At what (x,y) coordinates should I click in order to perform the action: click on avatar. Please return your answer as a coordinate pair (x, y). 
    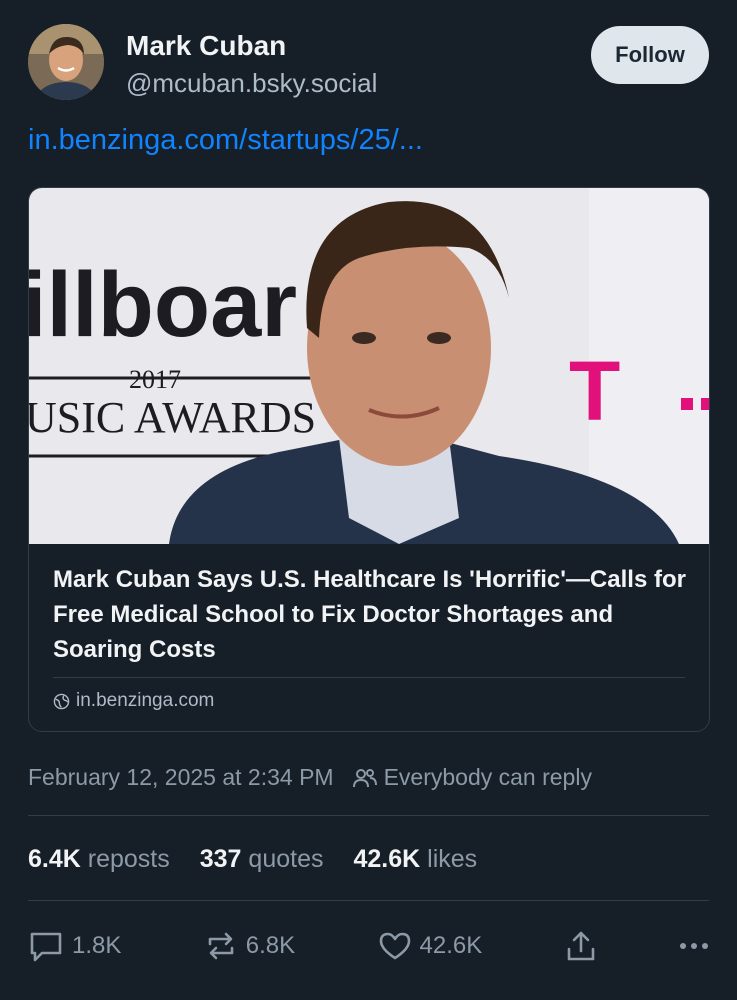
    Looking at the image, I should click on (66, 62).